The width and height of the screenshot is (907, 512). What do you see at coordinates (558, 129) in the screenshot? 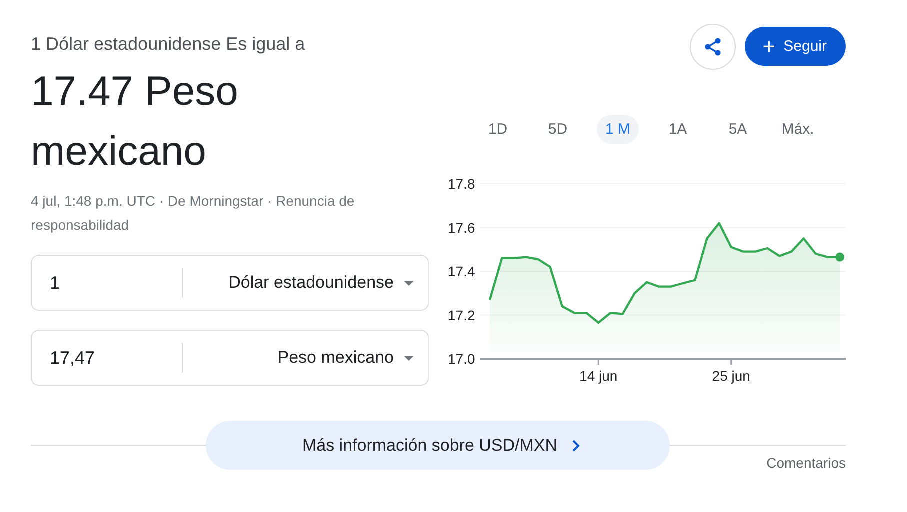
I see `range-tab: 5D` at bounding box center [558, 129].